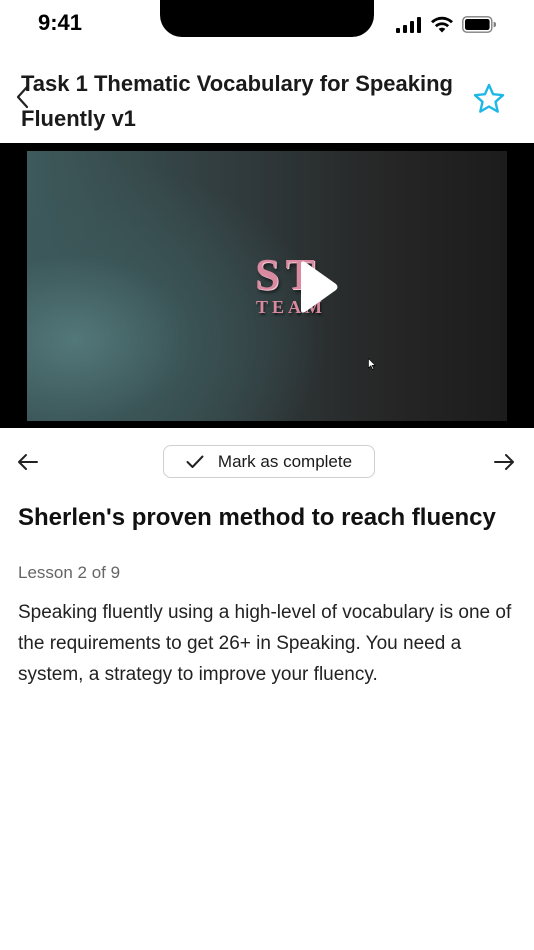  I want to click on play-icon, so click(318, 287).